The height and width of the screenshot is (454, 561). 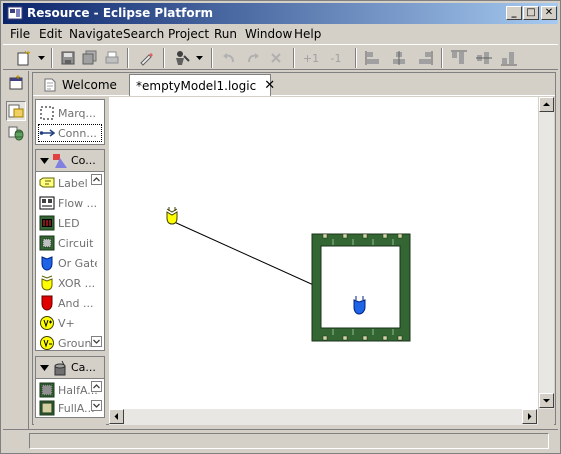 I want to click on align-top-button, so click(x=459, y=58).